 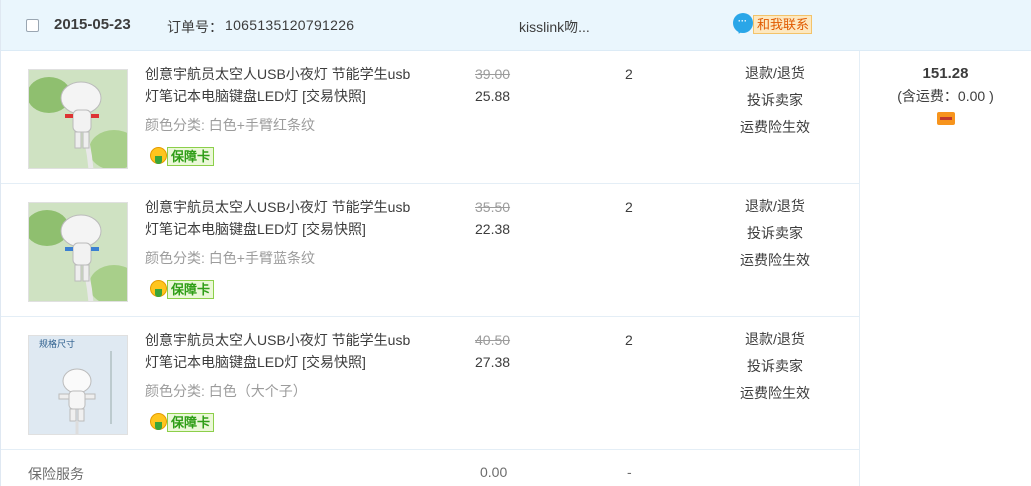 I want to click on chat-bubble-icon: ···, so click(x=743, y=23).